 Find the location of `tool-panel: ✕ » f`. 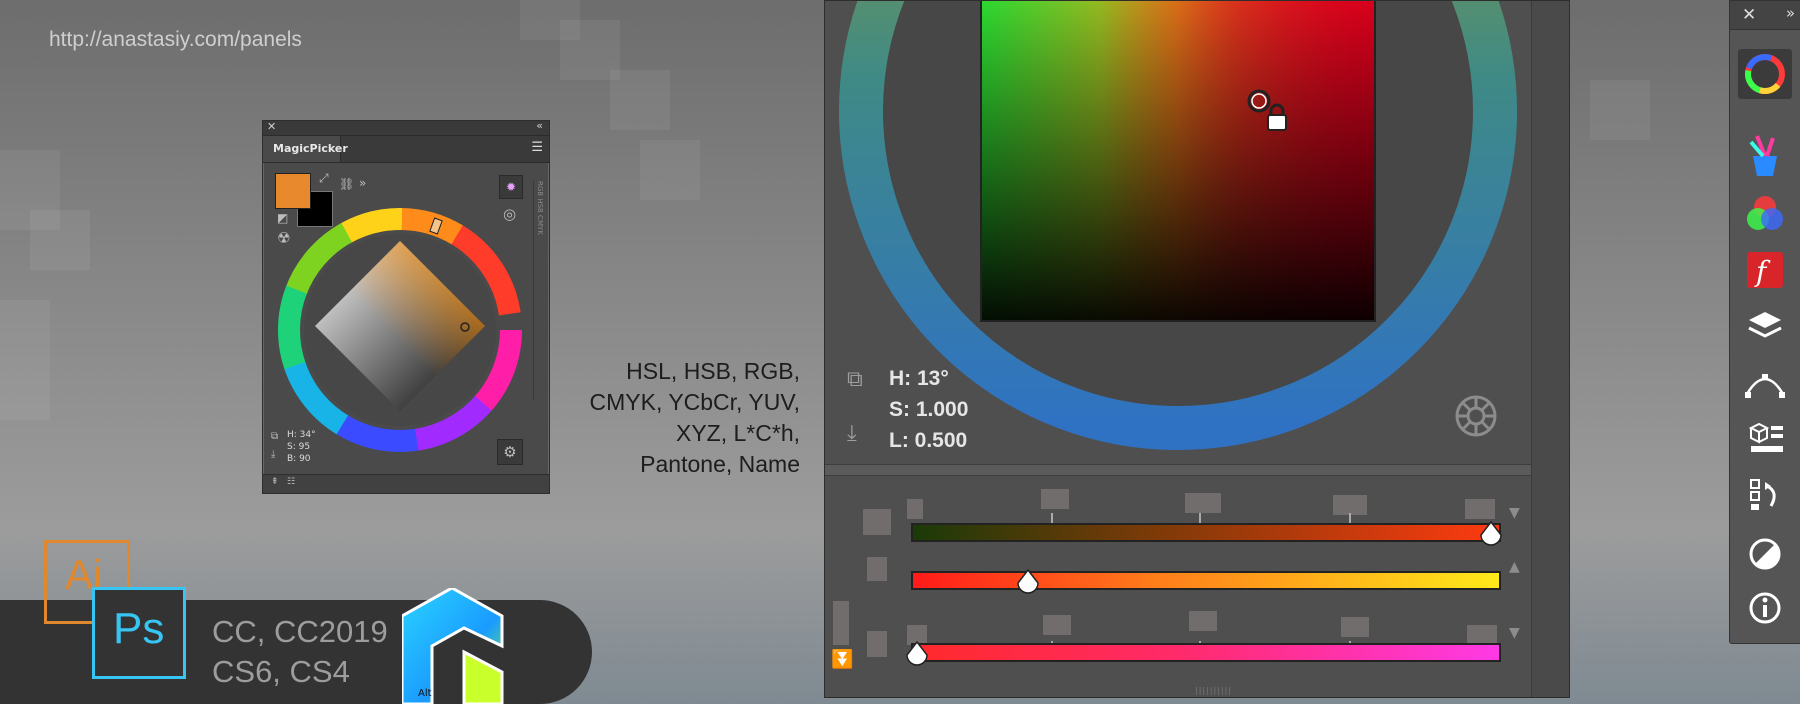

tool-panel: ✕ » f is located at coordinates (1764, 322).